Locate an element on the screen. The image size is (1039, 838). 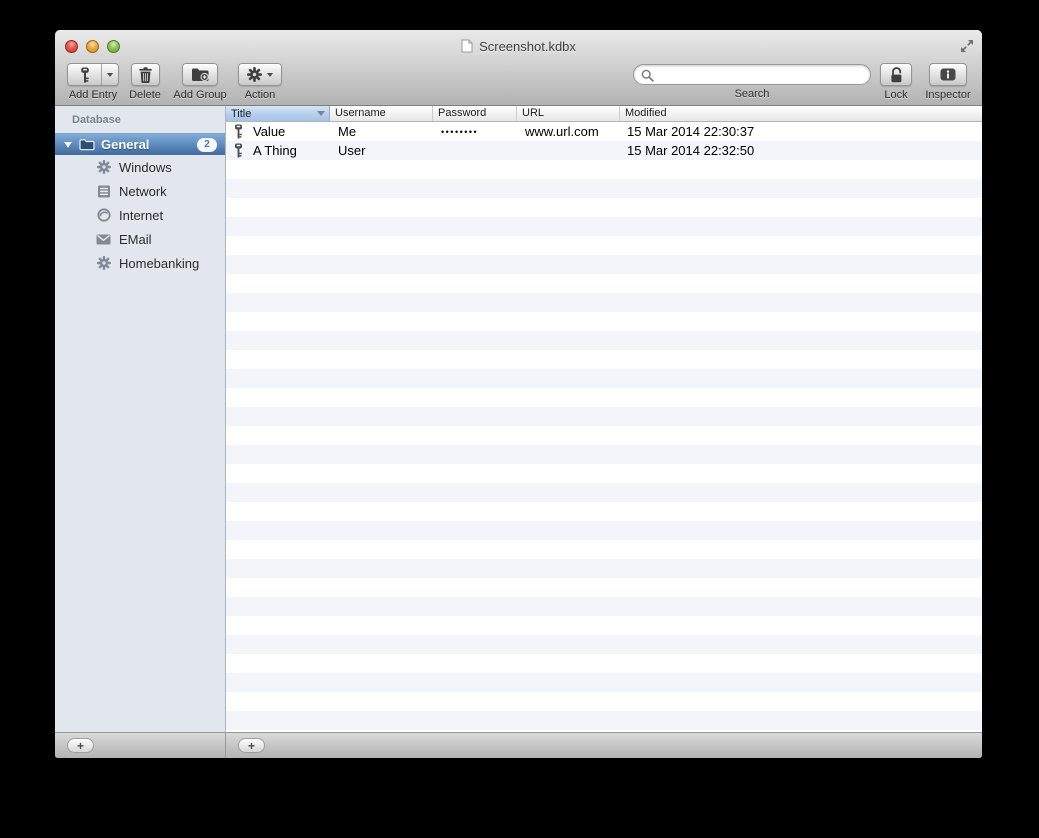
add-entry-button is located at coordinates (93, 74).